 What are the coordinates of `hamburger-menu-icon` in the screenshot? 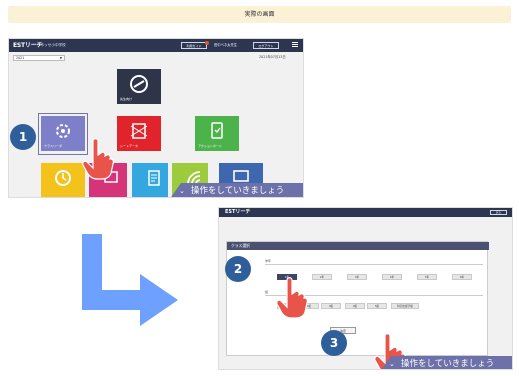 It's located at (295, 45).